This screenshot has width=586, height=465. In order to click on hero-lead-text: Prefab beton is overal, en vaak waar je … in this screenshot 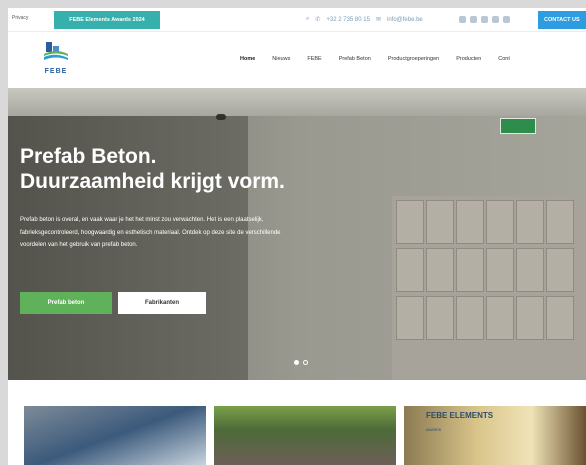, I will do `click(150, 232)`.